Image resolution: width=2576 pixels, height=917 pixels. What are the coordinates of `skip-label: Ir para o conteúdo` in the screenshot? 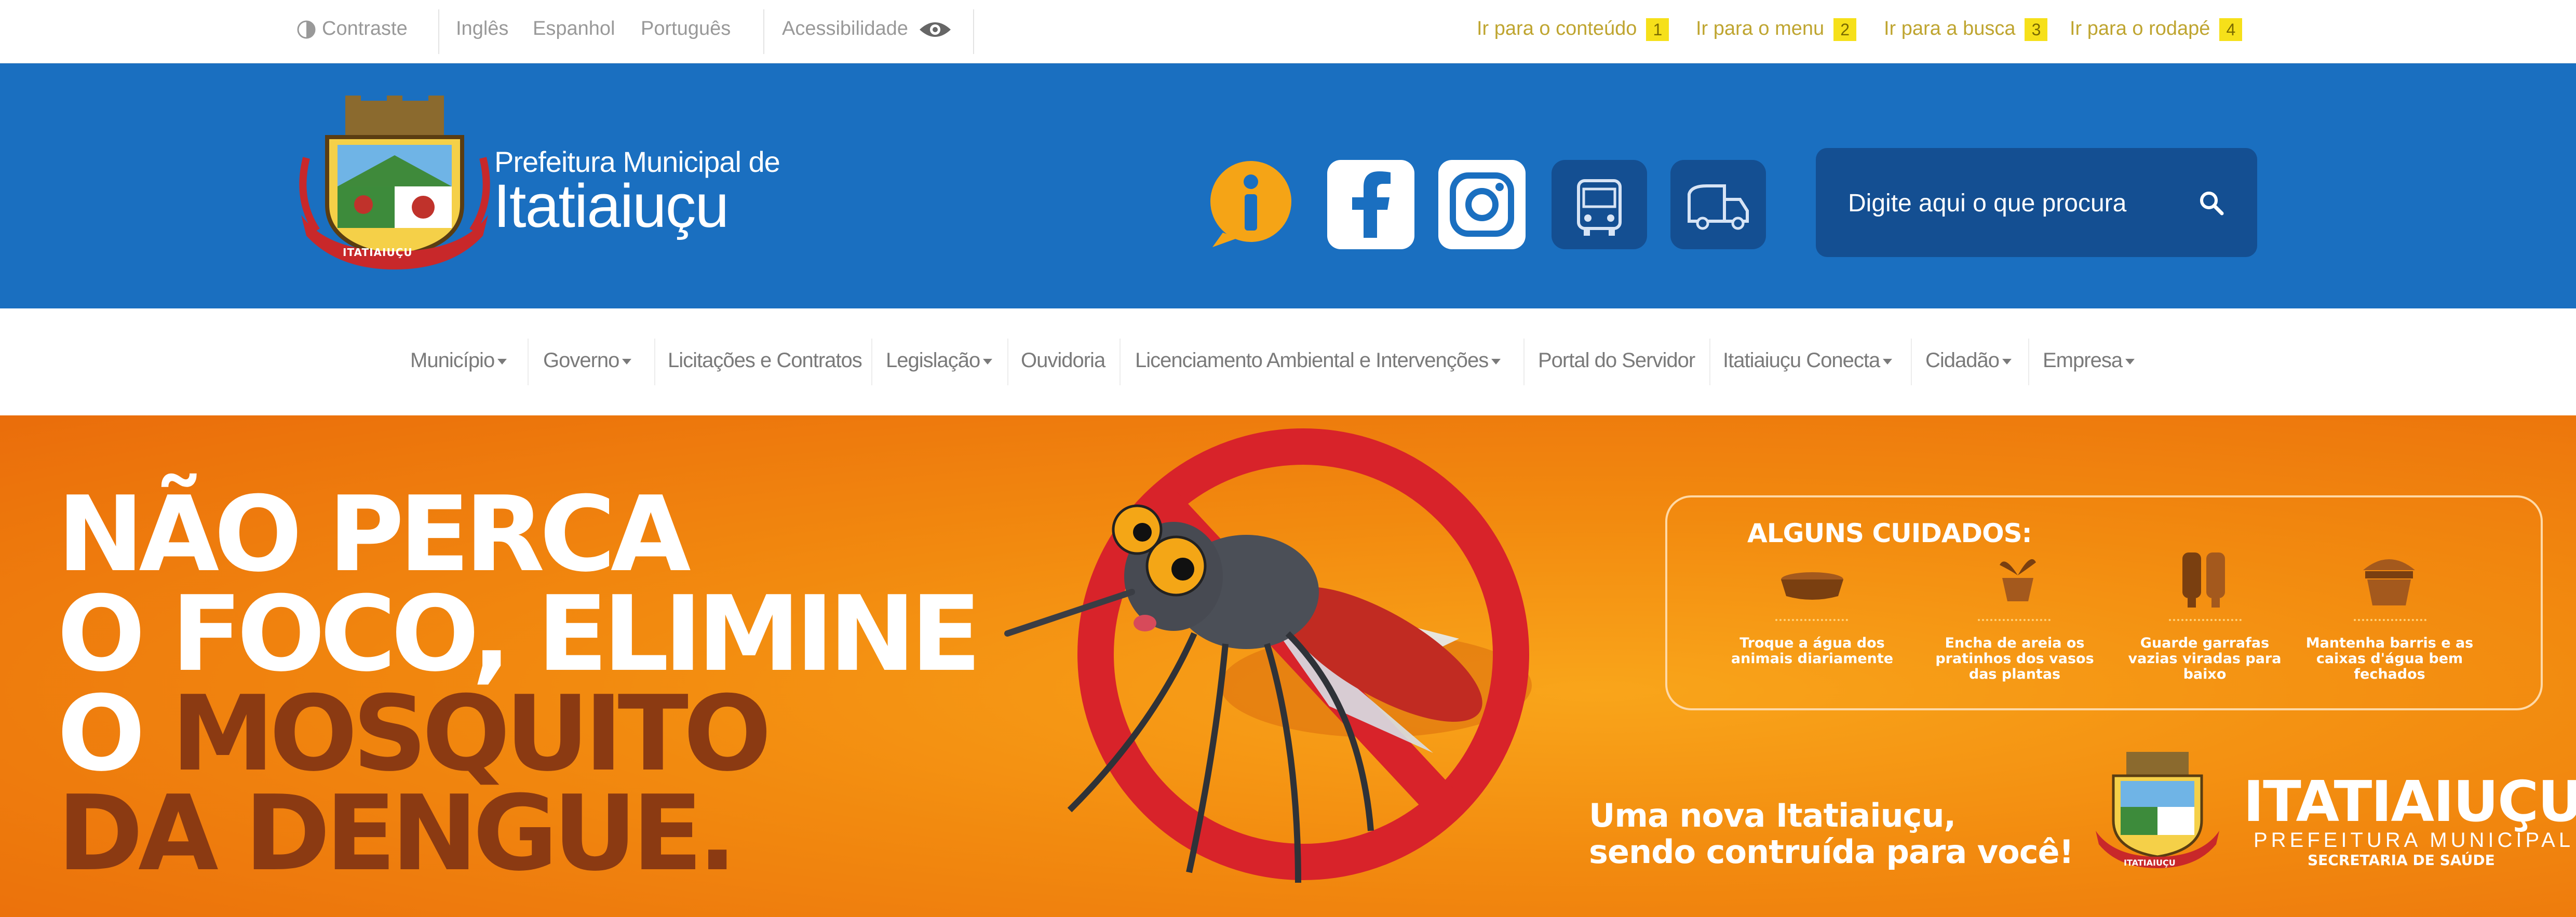 It's located at (1557, 29).